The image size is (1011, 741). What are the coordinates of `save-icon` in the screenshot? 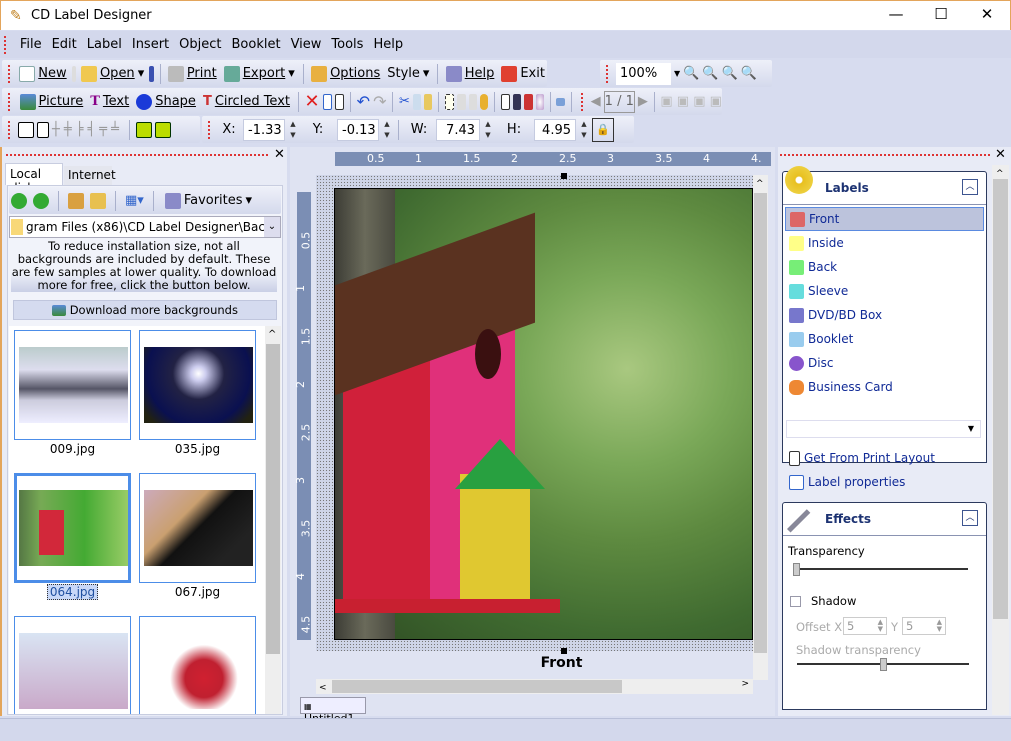 It's located at (151, 73).